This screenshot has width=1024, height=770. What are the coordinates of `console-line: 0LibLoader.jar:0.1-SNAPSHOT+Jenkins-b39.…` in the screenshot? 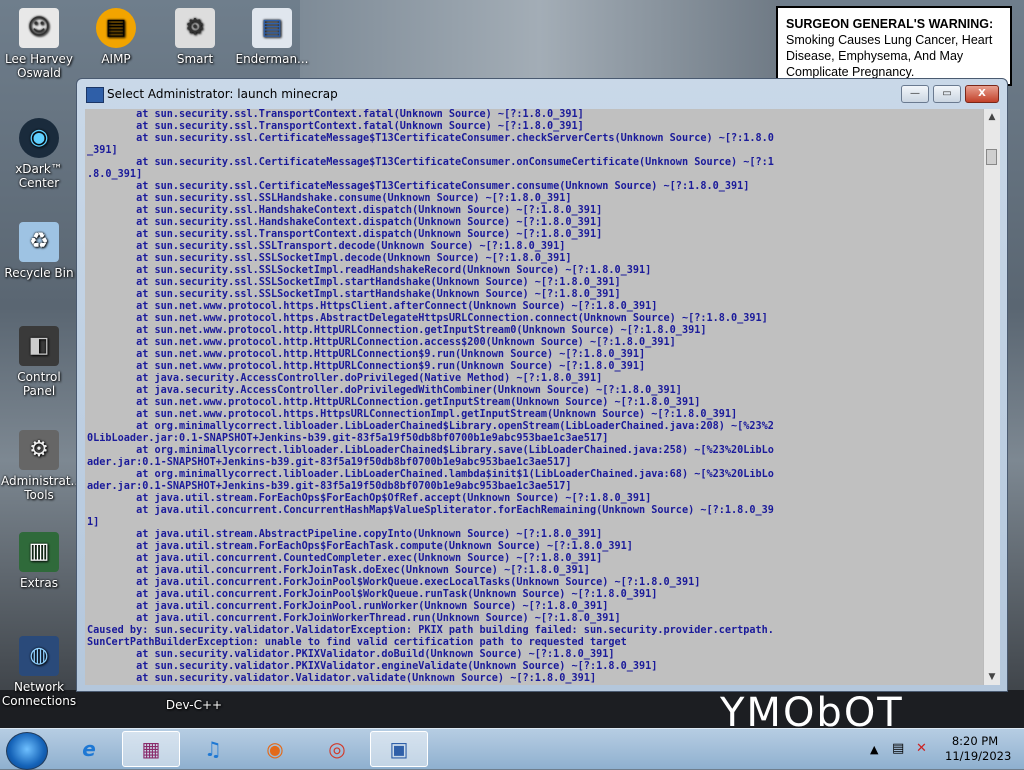 It's located at (348, 438).